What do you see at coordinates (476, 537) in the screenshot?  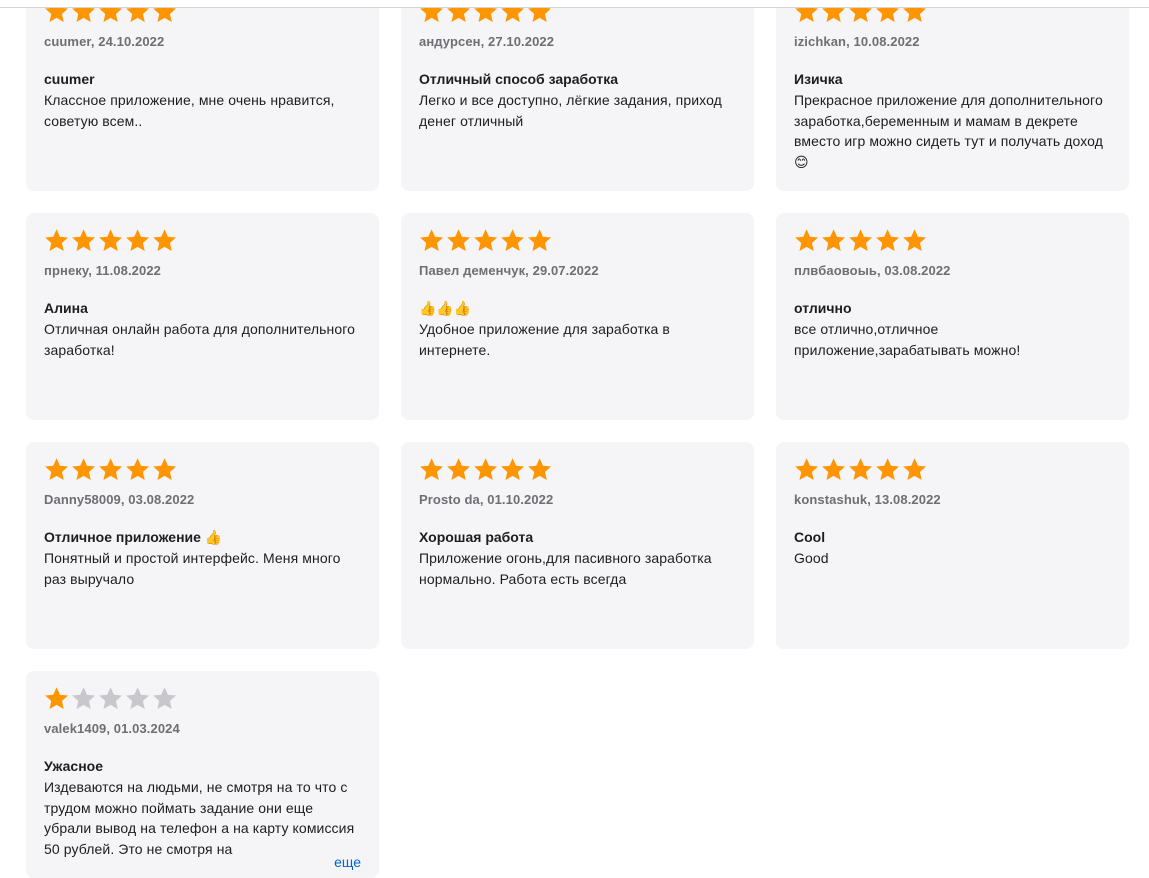 I see `review-title: Хорошая работа` at bounding box center [476, 537].